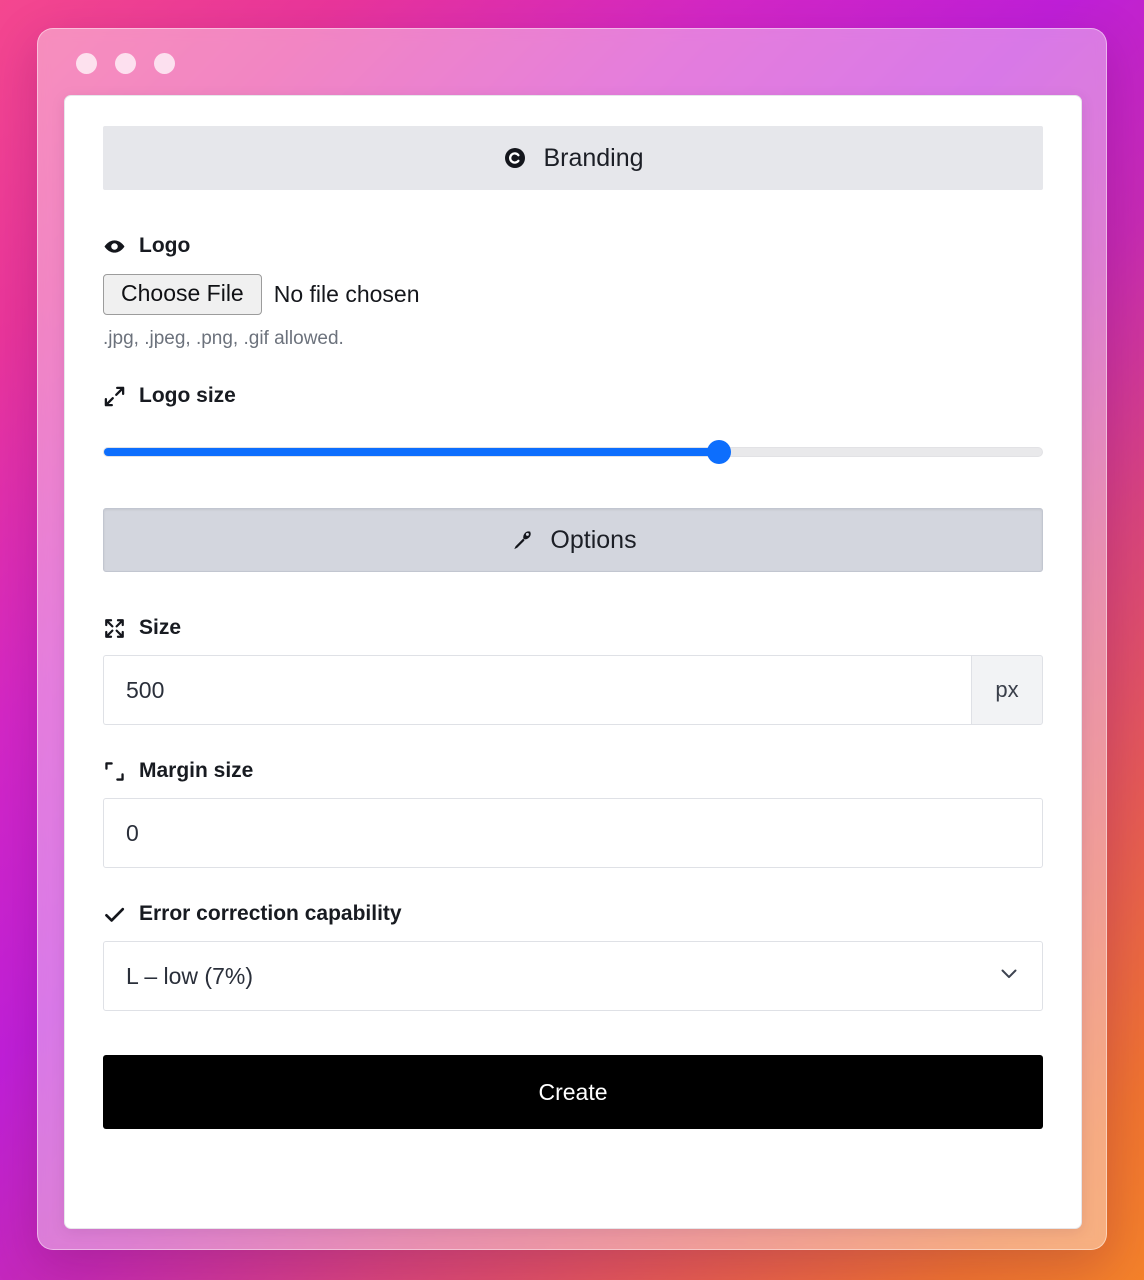 This screenshot has width=1144, height=1280. Describe the element at coordinates (573, 246) in the screenshot. I see `logo-label-row: Logo` at that location.